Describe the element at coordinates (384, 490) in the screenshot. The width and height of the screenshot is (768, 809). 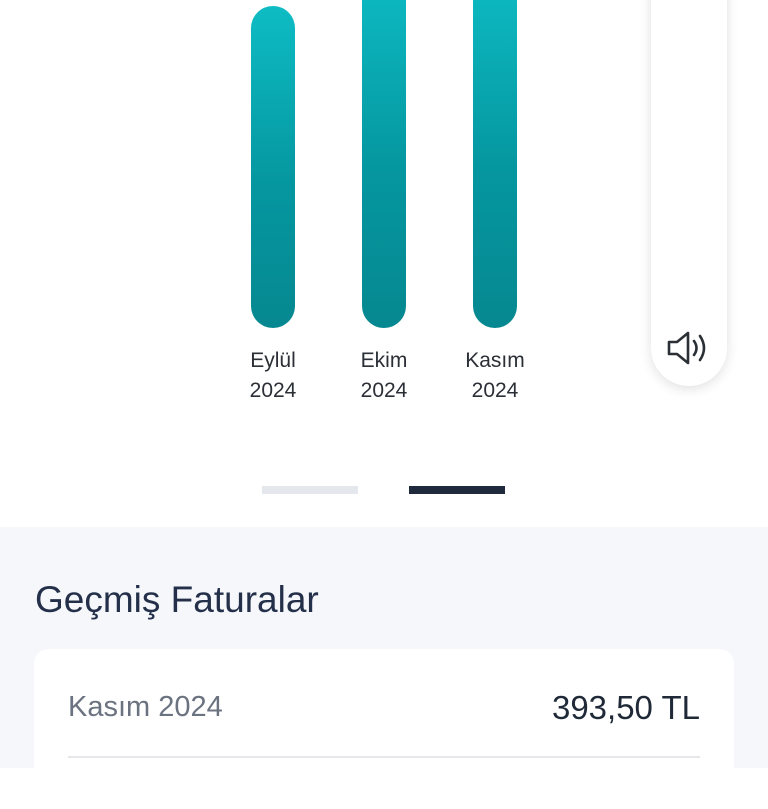
I see `page-indicator` at that location.